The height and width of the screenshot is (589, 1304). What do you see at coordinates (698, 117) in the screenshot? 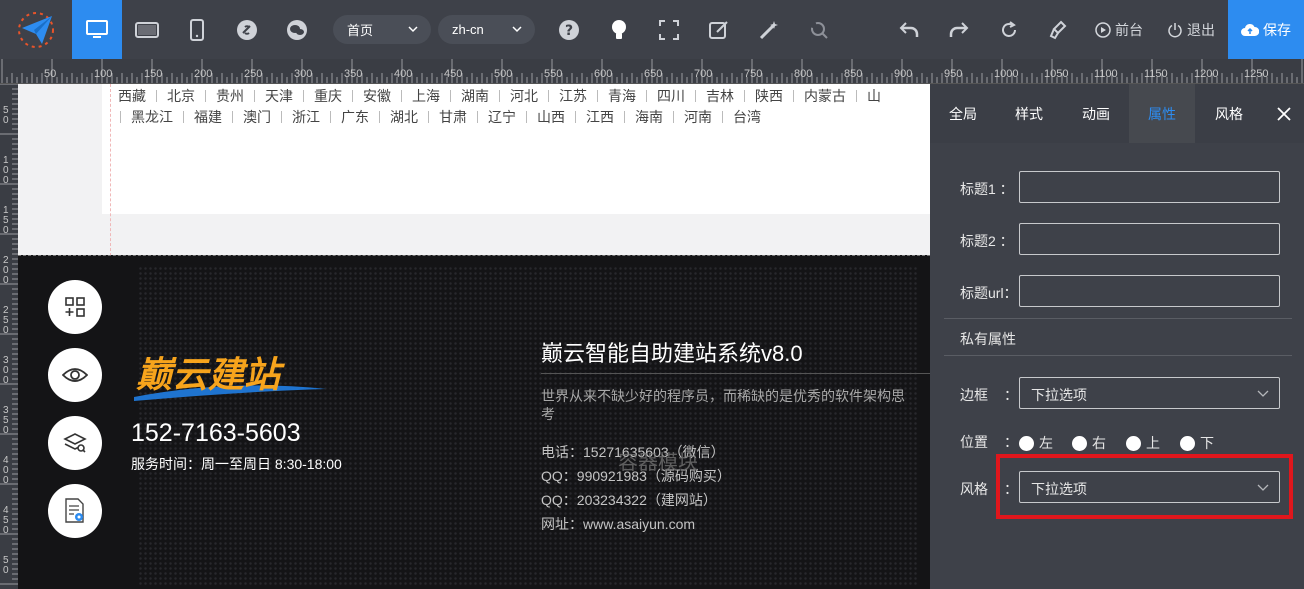
I see `province-link: 河南` at bounding box center [698, 117].